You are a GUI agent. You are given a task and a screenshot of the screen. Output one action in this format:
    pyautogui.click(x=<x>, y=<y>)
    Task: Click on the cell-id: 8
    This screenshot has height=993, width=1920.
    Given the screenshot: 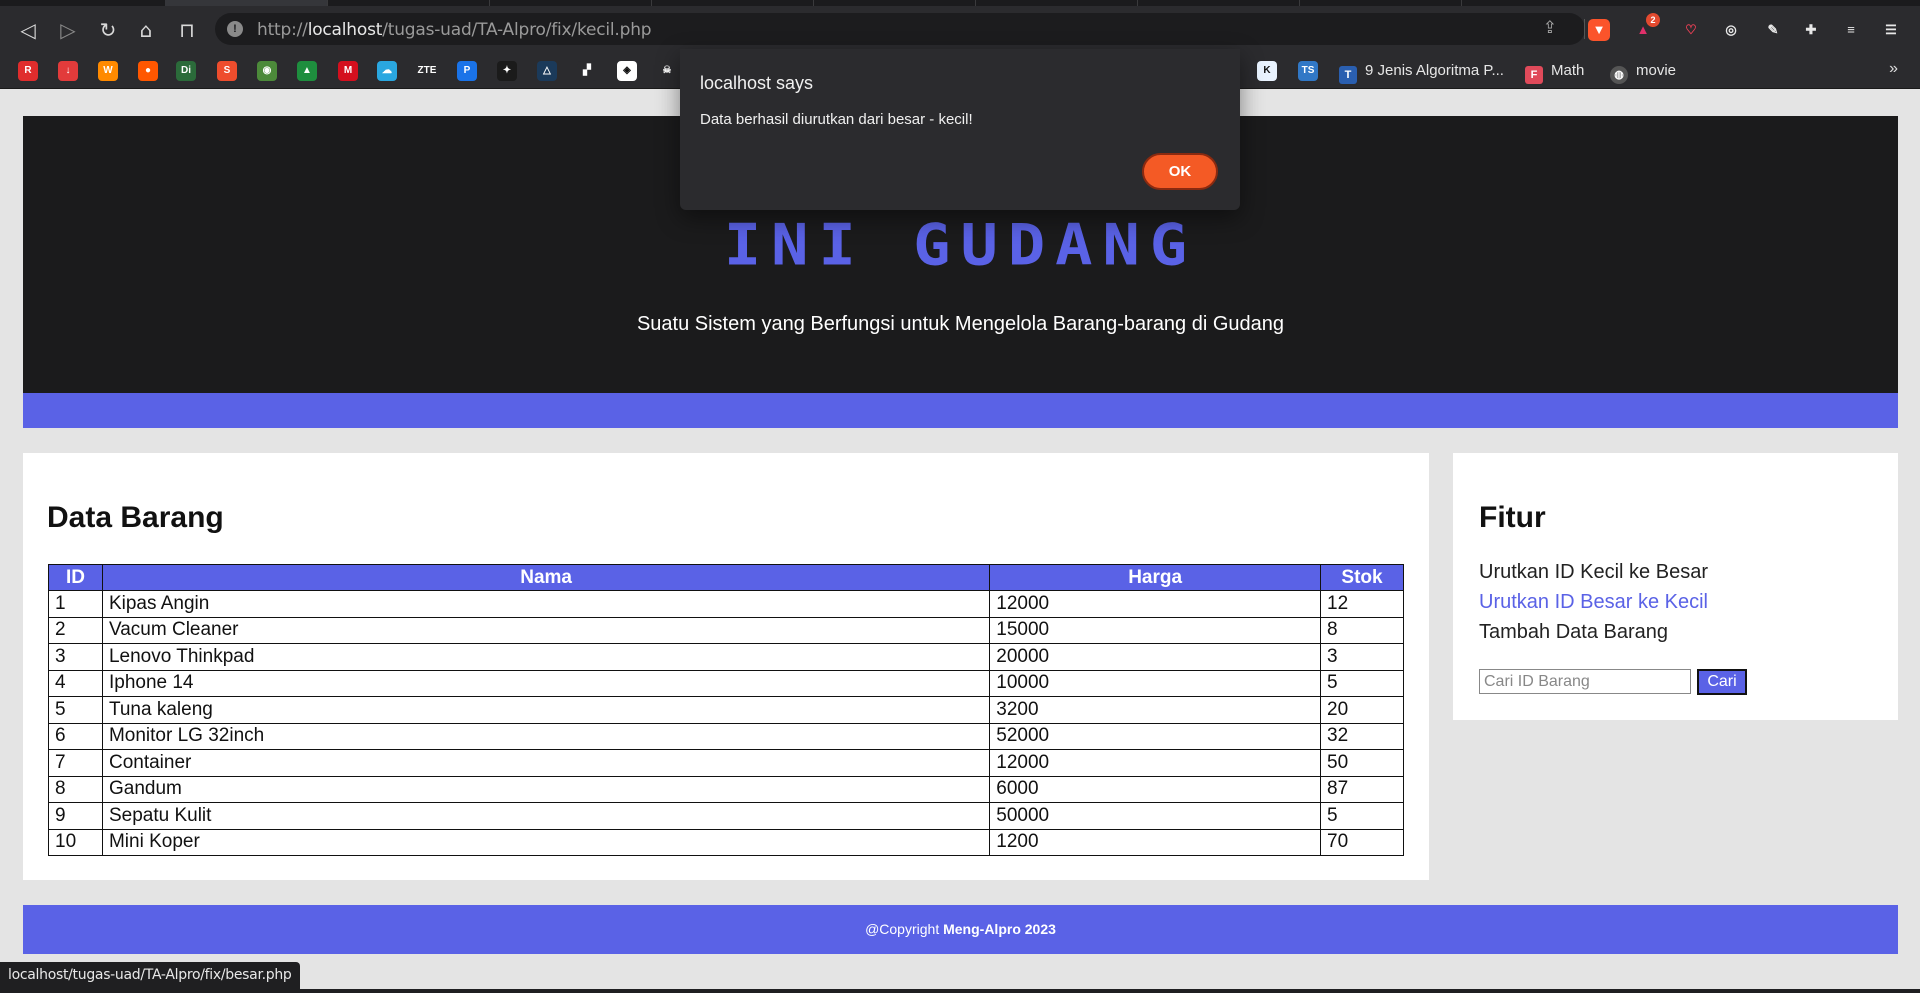 What is the action you would take?
    pyautogui.click(x=75, y=789)
    